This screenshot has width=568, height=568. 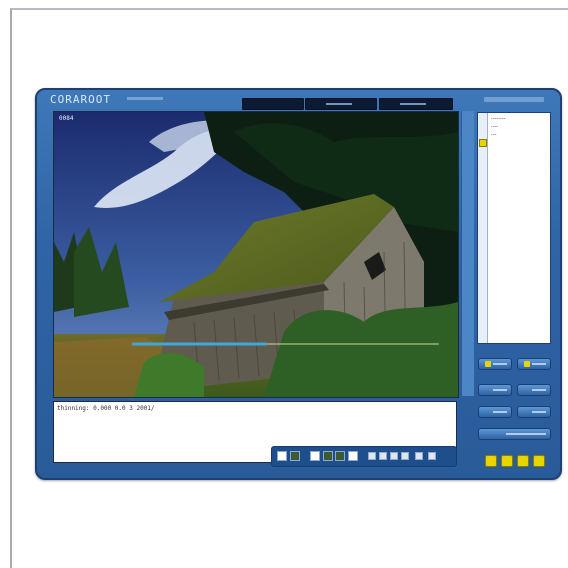 What do you see at coordinates (483, 143) in the screenshot?
I see `checkbox-icon` at bounding box center [483, 143].